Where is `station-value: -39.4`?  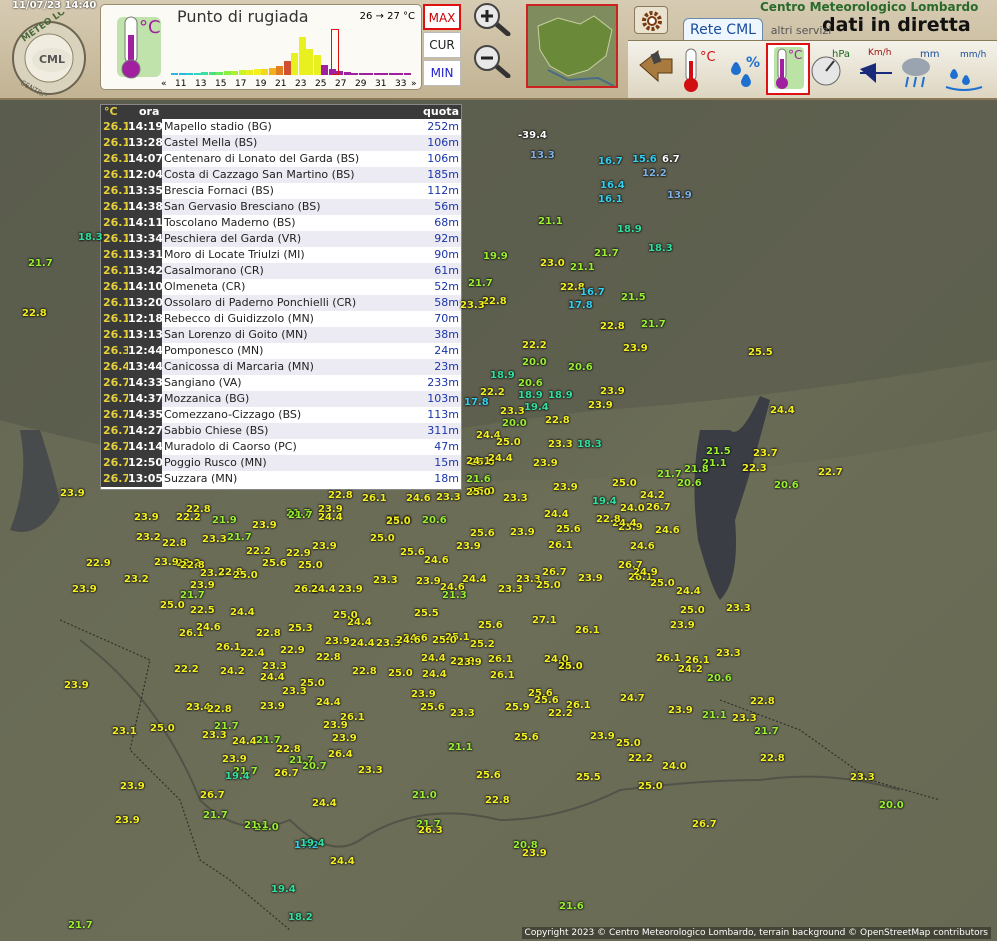
station-value: -39.4 is located at coordinates (532, 135).